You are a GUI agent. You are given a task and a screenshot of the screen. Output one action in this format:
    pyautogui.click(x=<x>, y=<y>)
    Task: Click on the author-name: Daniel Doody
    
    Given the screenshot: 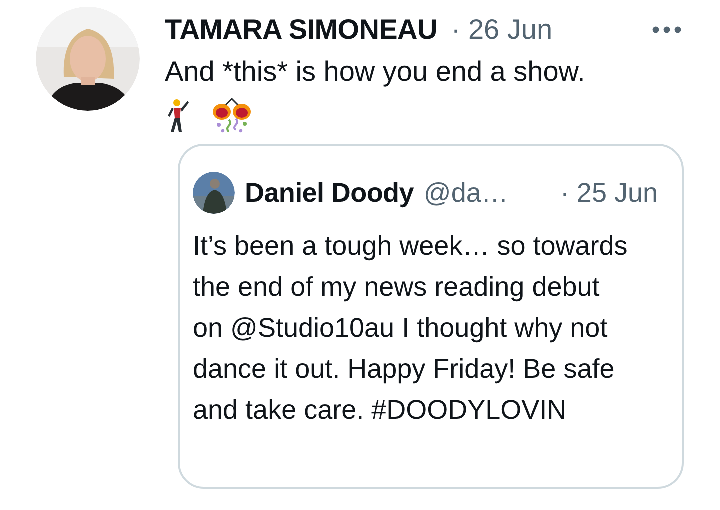 What is the action you would take?
    pyautogui.click(x=329, y=193)
    